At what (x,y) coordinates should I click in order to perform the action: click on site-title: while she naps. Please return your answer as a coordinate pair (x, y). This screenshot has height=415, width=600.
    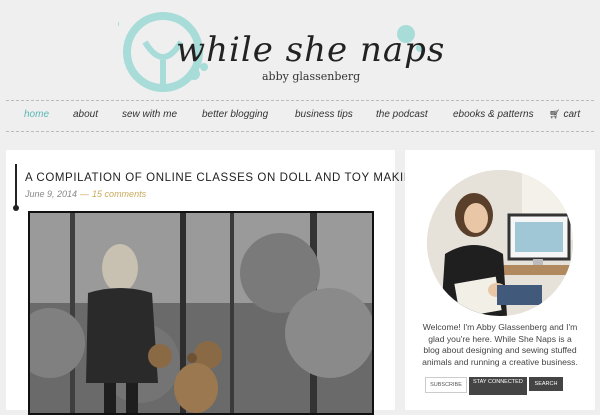
    Looking at the image, I should click on (310, 50).